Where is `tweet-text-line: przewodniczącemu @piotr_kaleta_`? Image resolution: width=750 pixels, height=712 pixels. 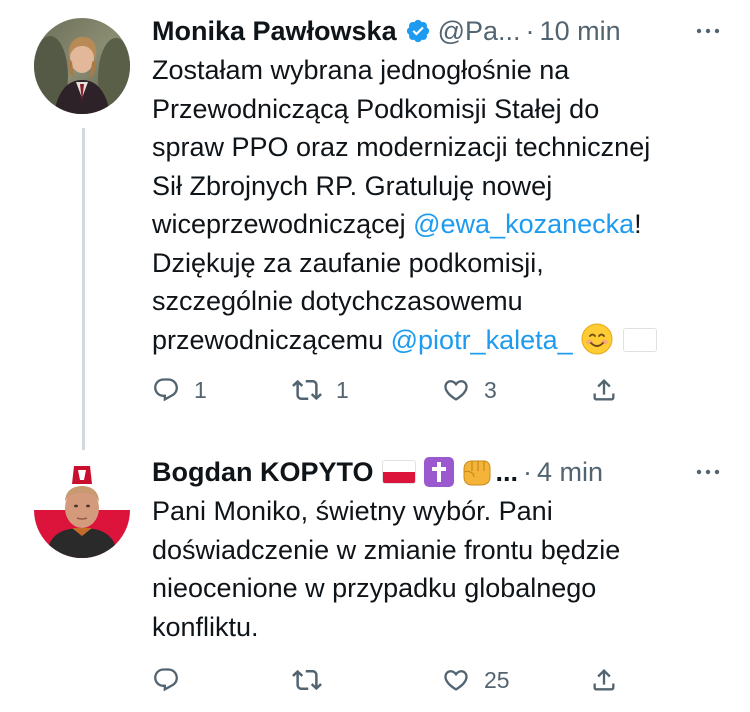 tweet-text-line: przewodniczącemu @piotr_kaleta_ is located at coordinates (432, 340).